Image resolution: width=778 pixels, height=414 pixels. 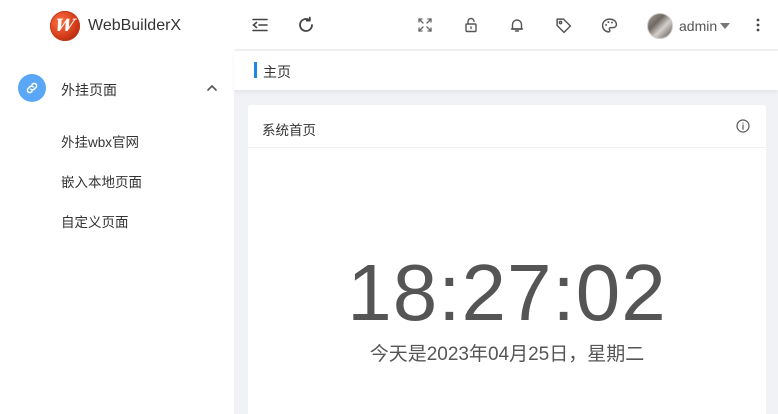 What do you see at coordinates (277, 72) in the screenshot?
I see `tab-home: 主页` at bounding box center [277, 72].